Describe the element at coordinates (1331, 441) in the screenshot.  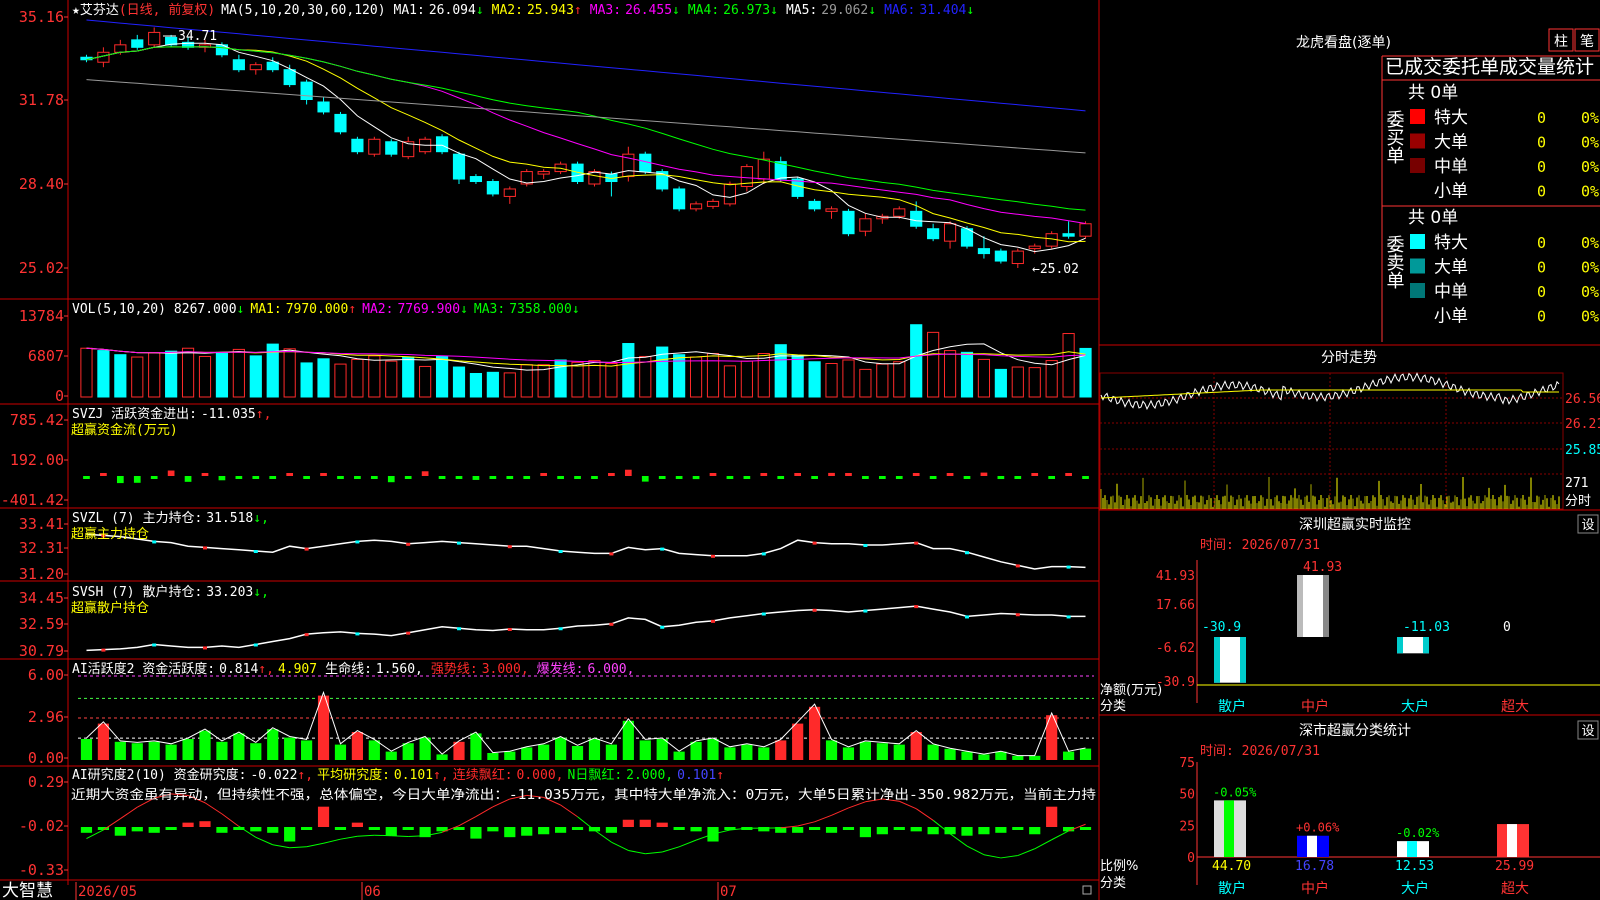
I see `intraday-frame` at that location.